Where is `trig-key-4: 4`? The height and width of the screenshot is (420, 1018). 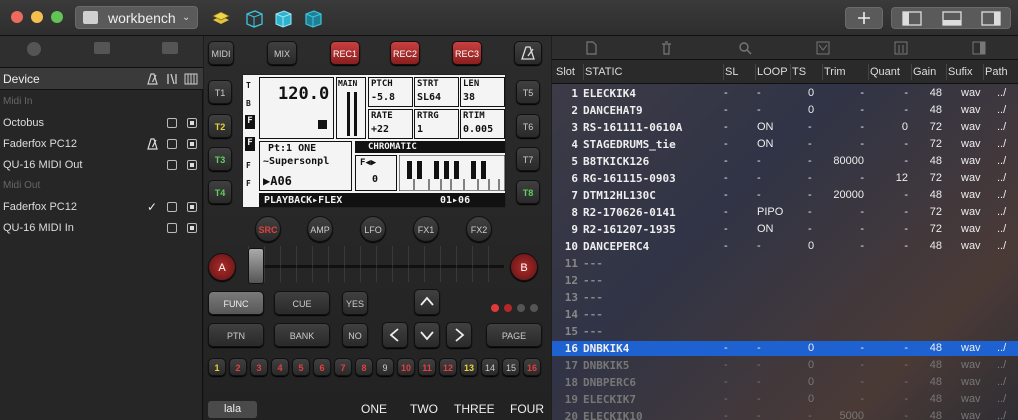 trig-key-4: 4 is located at coordinates (280, 367).